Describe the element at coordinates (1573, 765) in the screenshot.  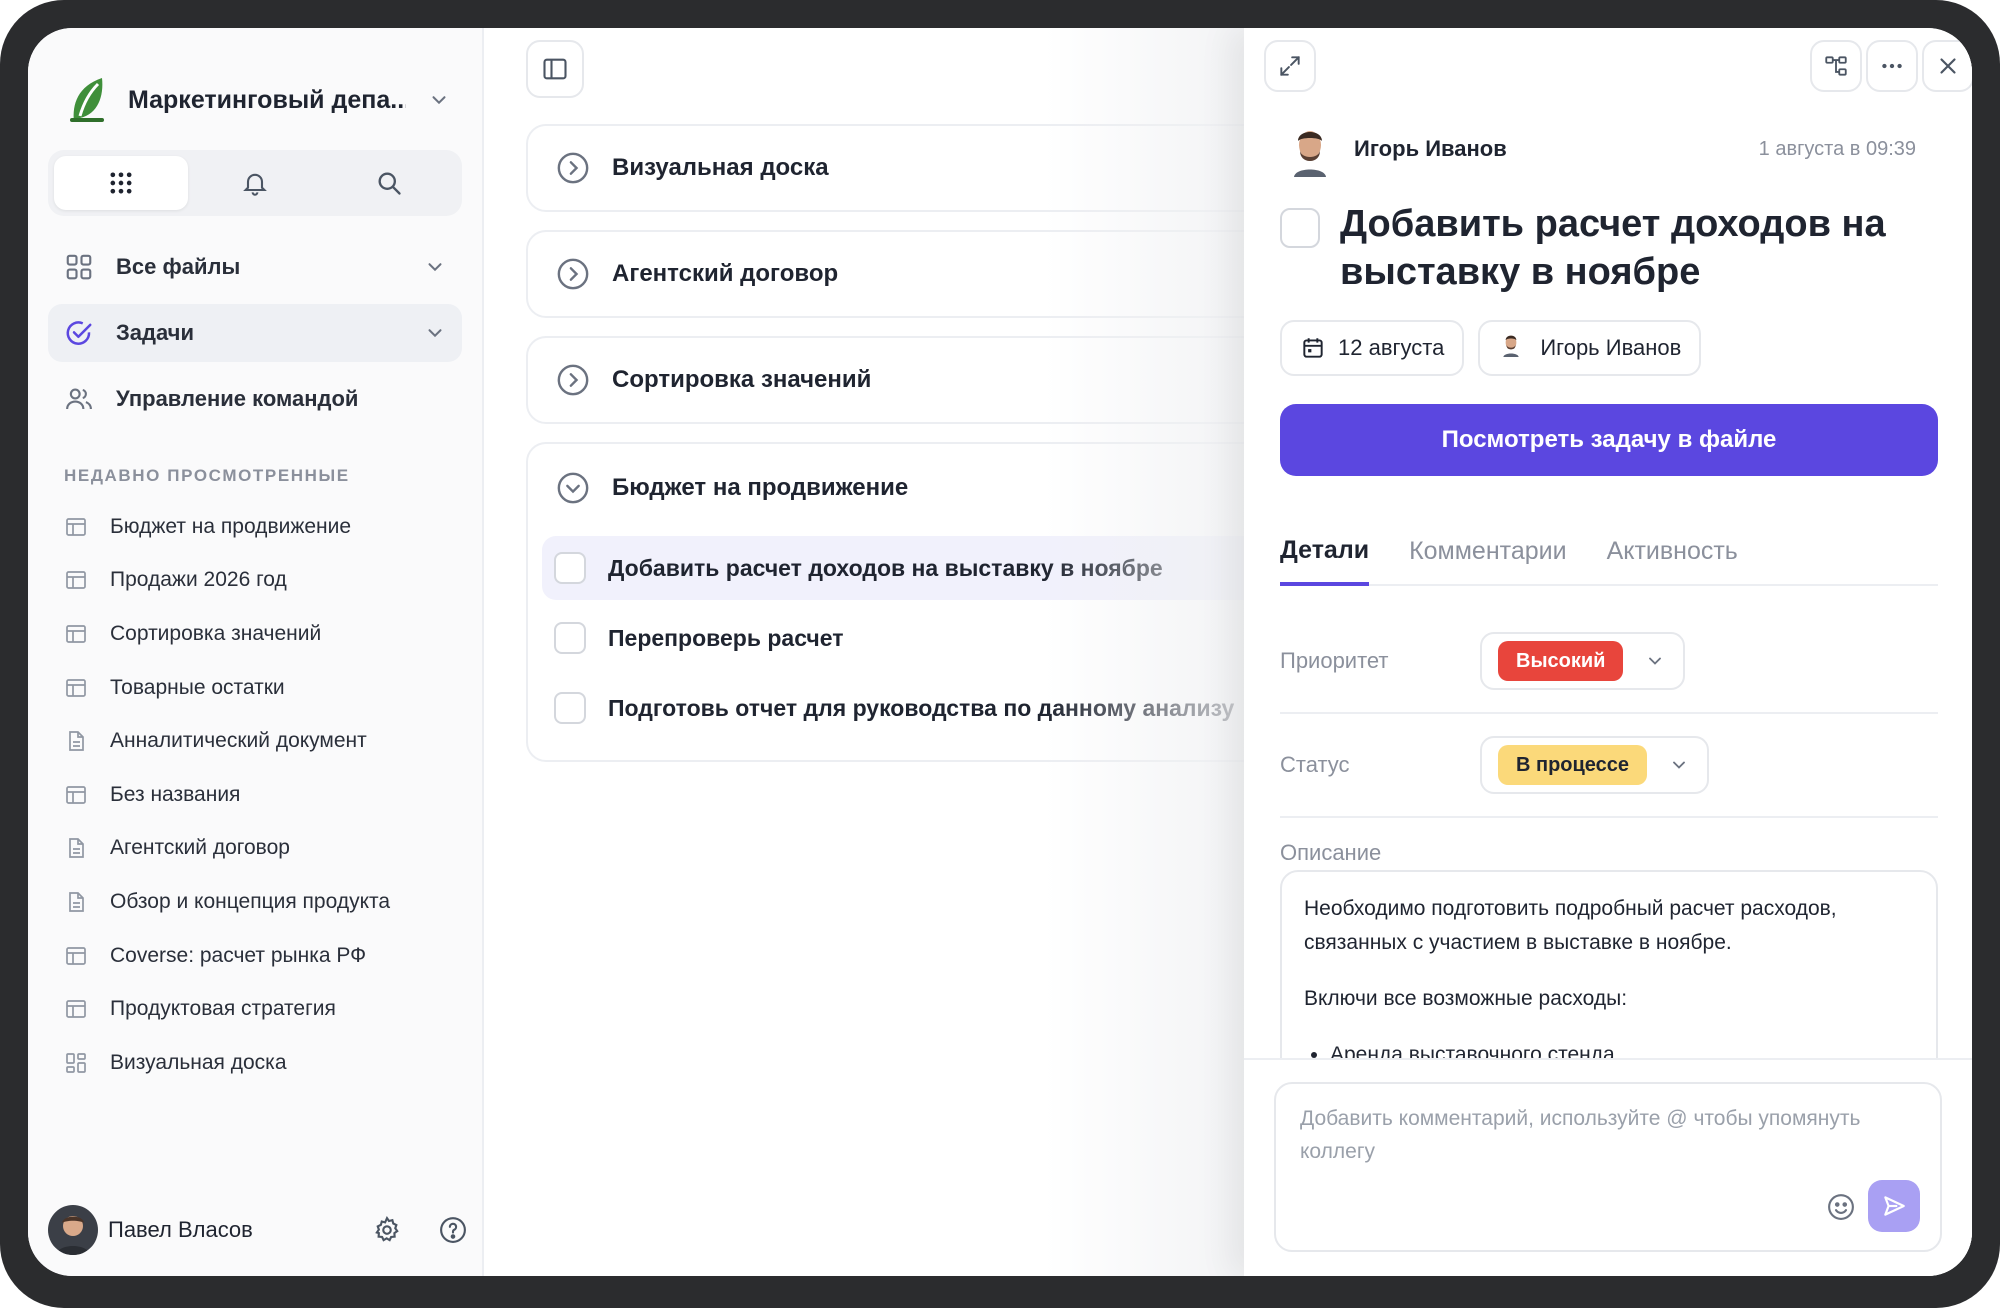
I see `status-badge: В процессе` at that location.